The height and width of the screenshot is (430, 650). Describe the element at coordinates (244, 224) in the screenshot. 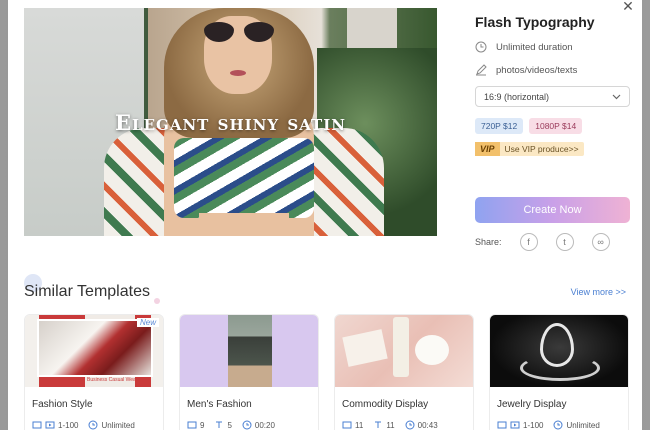

I see `preview-waist` at that location.